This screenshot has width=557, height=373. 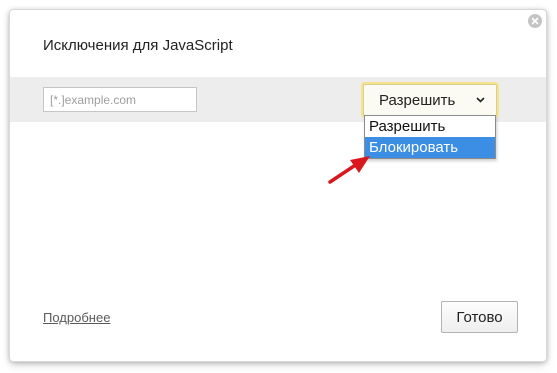 I want to click on action-dropdown-menu: Разрешить Блокировать, so click(x=430, y=137).